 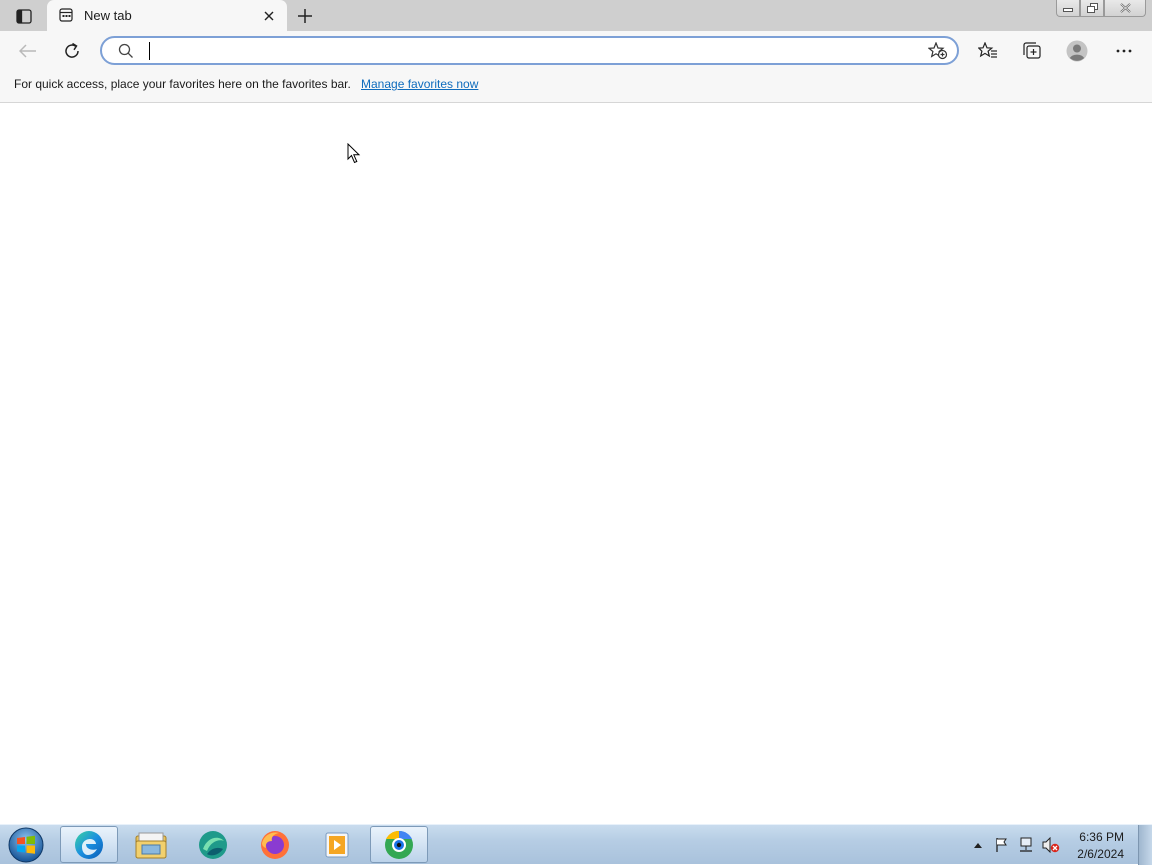 I want to click on profile-icon, so click(x=1077, y=51).